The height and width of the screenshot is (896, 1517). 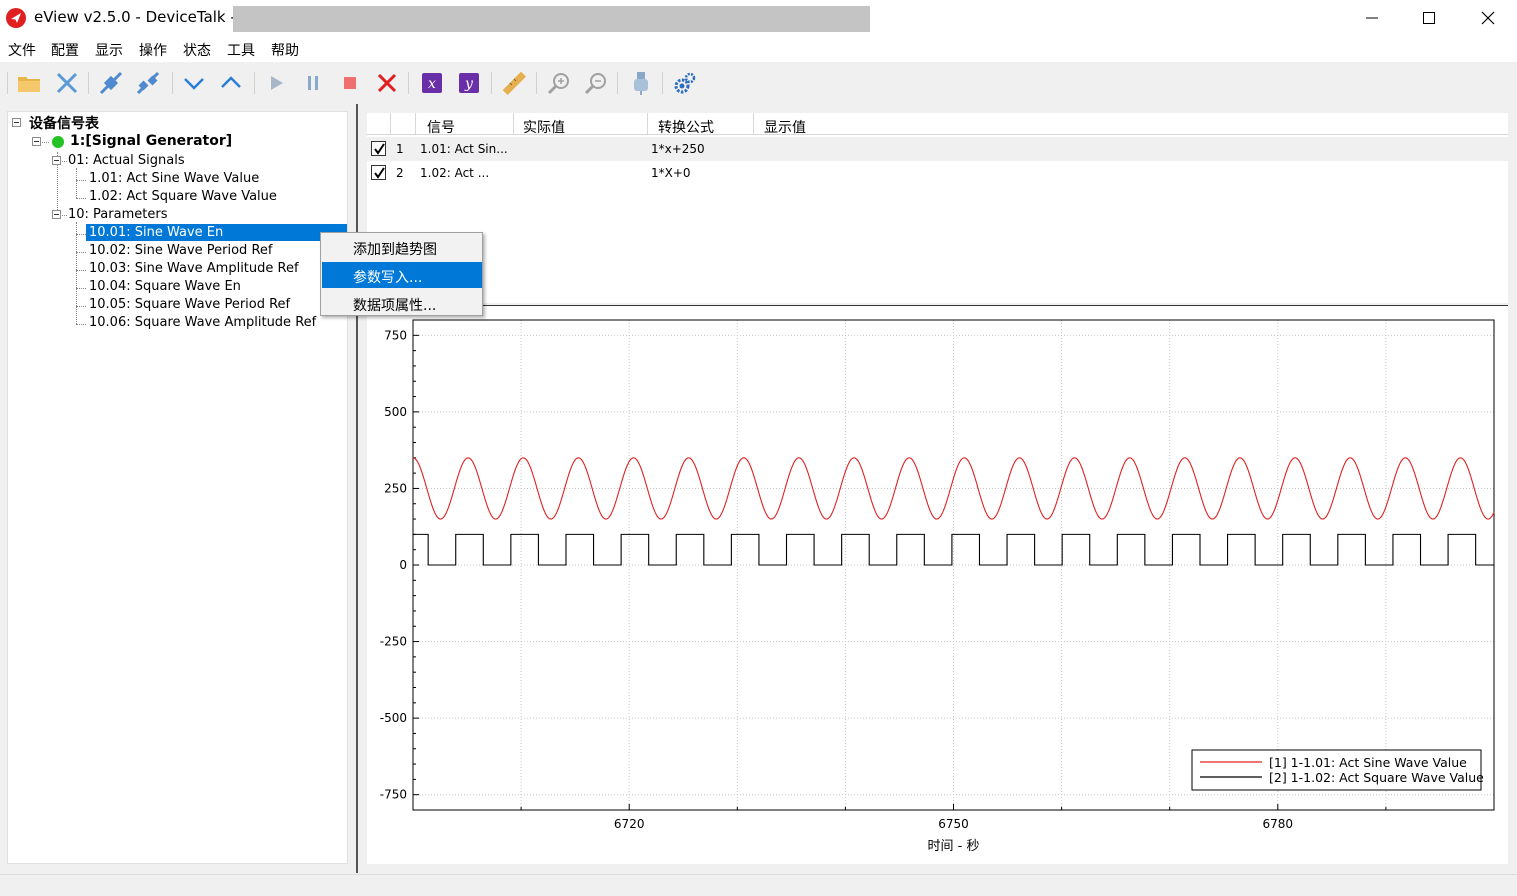 I want to click on stop-icon, so click(x=350, y=83).